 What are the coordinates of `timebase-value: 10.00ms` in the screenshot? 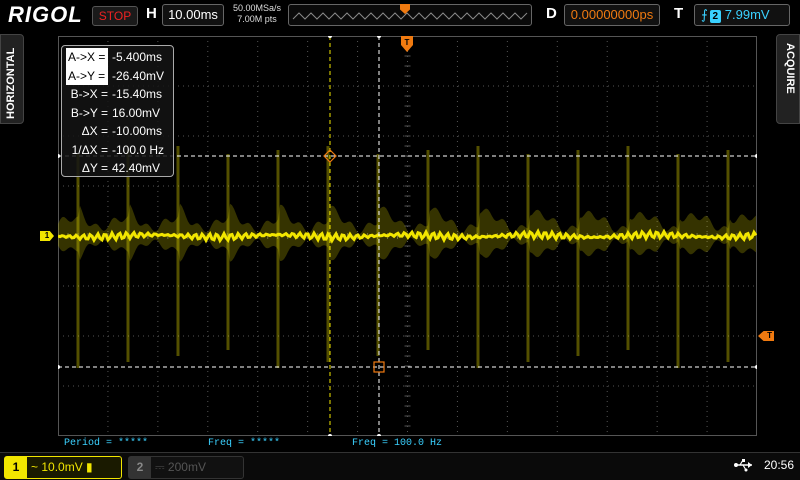 It's located at (193, 15).